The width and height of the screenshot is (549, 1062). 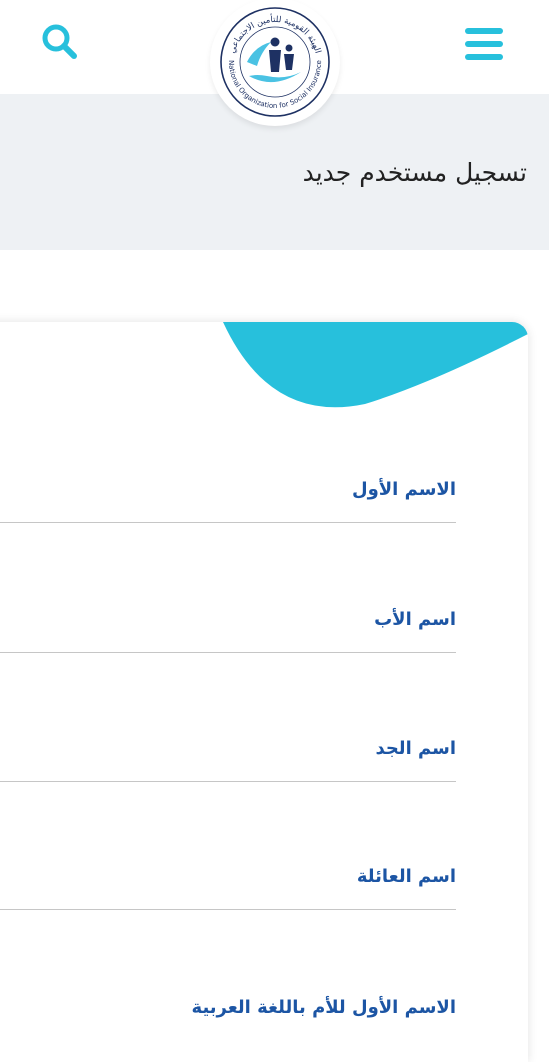 I want to click on search-icon, so click(x=59, y=41).